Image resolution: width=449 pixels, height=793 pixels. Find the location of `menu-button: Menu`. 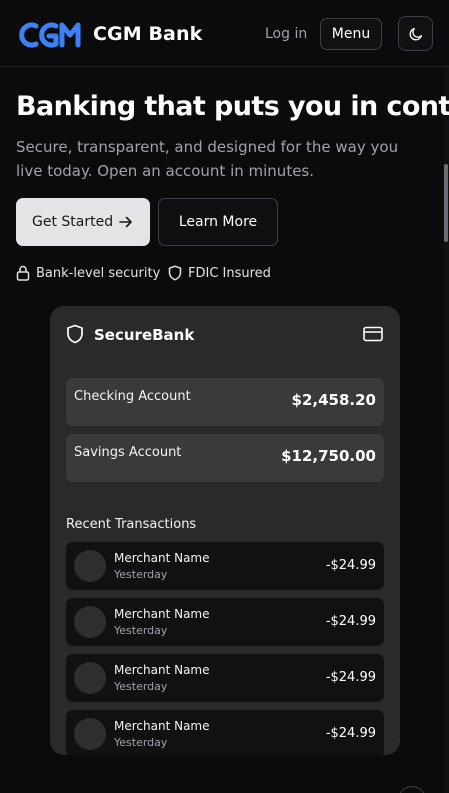

menu-button: Menu is located at coordinates (351, 34).